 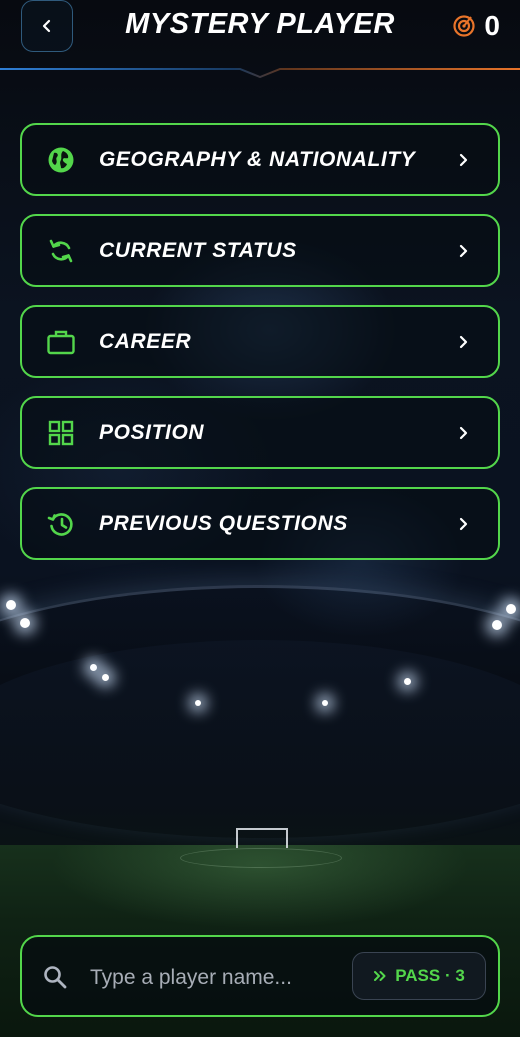 What do you see at coordinates (260, 432) in the screenshot?
I see `menu-item-position: POSITION` at bounding box center [260, 432].